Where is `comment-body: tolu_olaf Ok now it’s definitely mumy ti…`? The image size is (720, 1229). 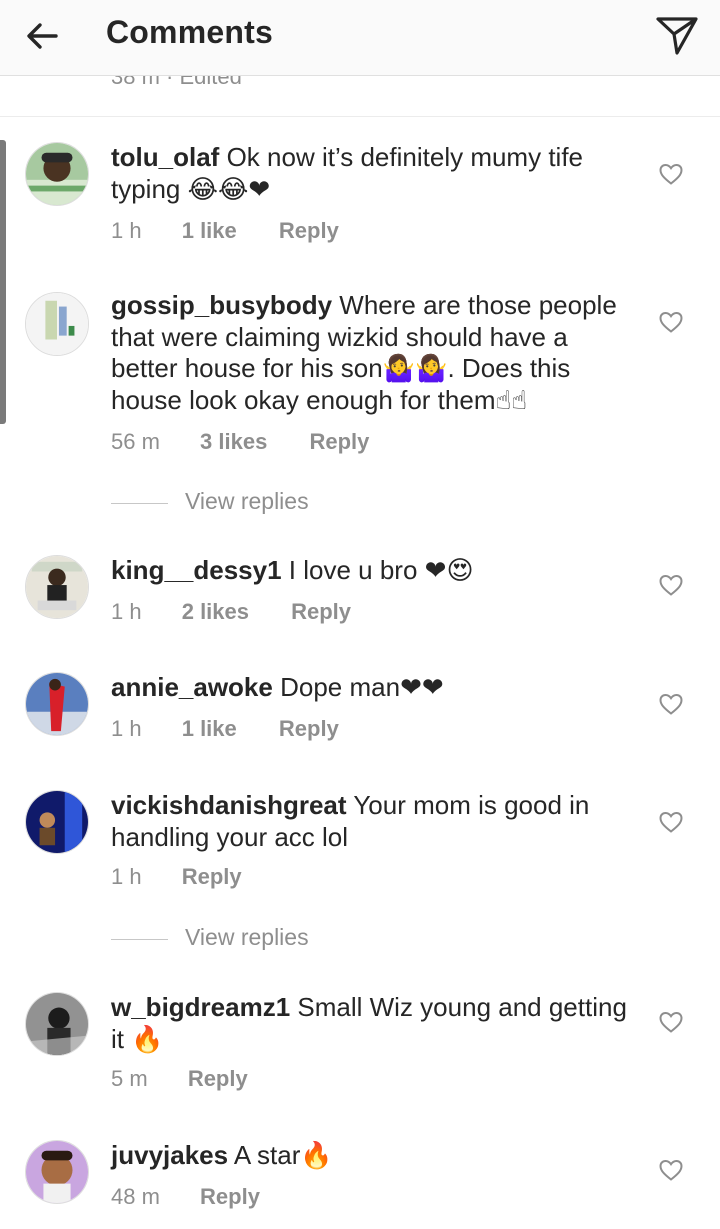 comment-body: tolu_olaf Ok now it’s definitely mumy ti… is located at coordinates (376, 174).